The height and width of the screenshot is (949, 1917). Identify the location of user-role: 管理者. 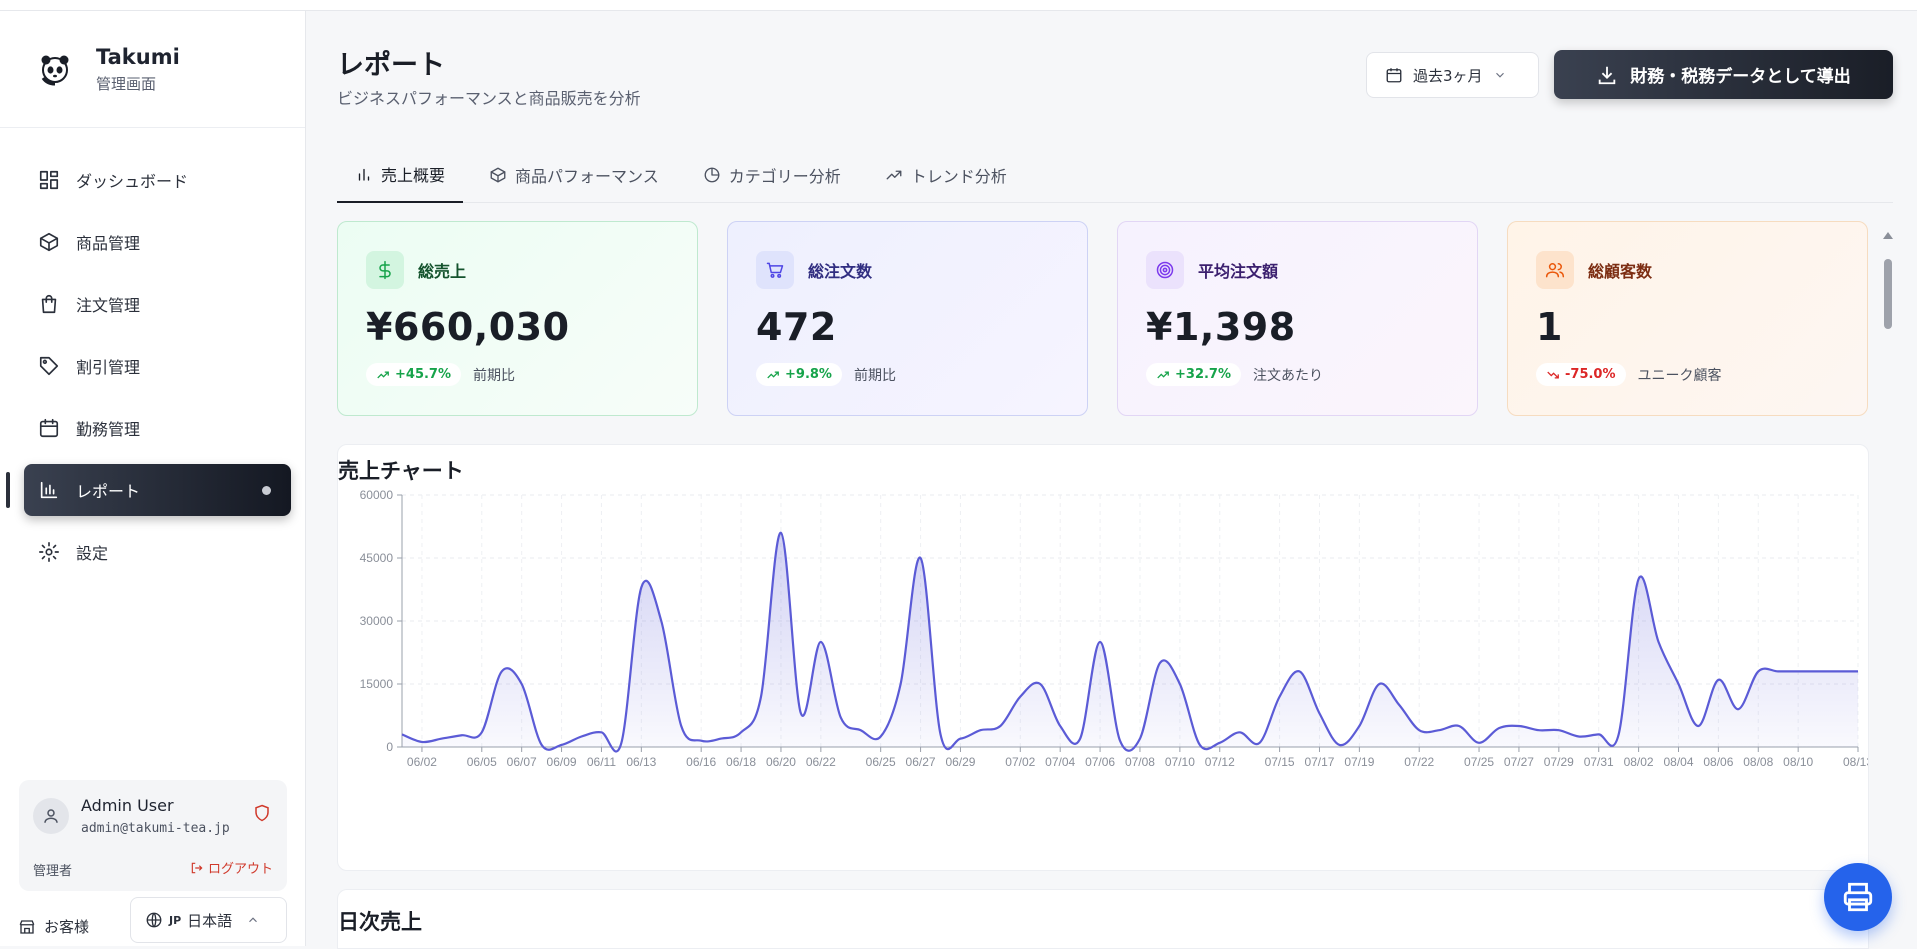
(53, 871).